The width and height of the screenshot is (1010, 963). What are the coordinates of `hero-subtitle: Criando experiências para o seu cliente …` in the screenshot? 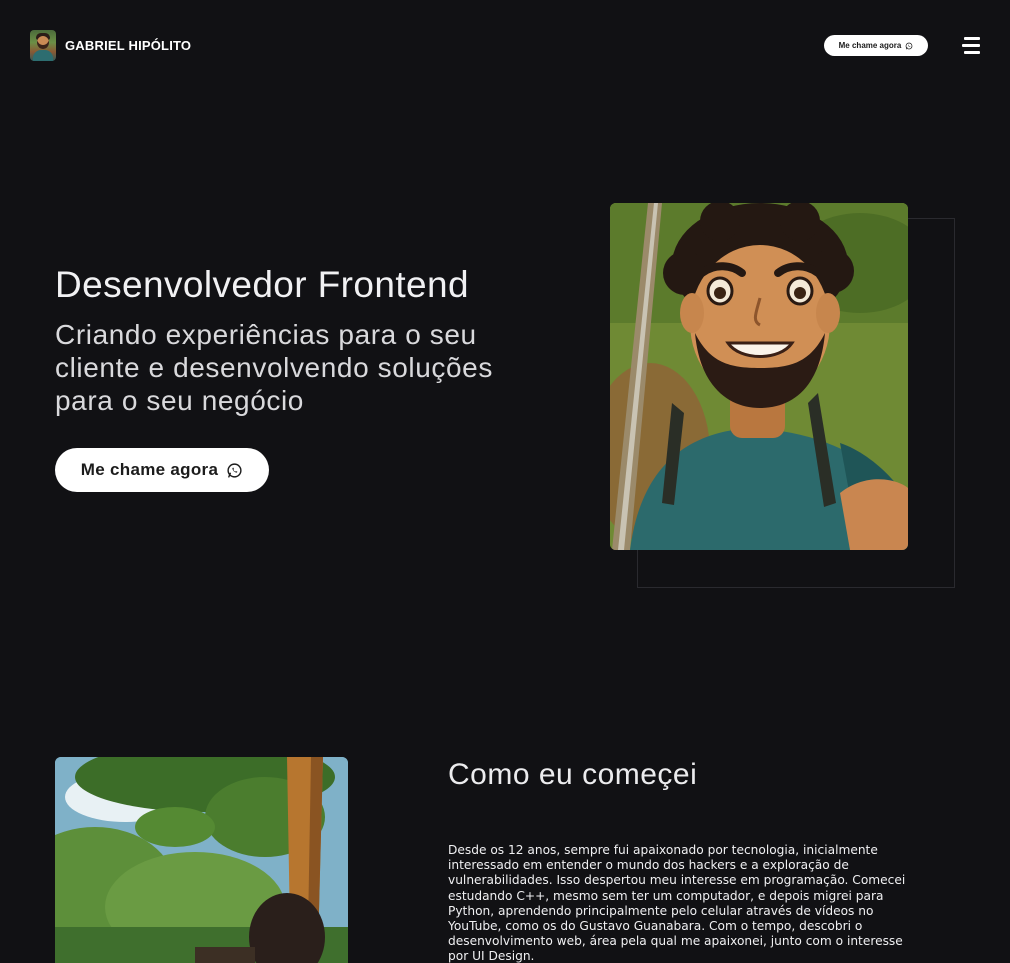 It's located at (274, 367).